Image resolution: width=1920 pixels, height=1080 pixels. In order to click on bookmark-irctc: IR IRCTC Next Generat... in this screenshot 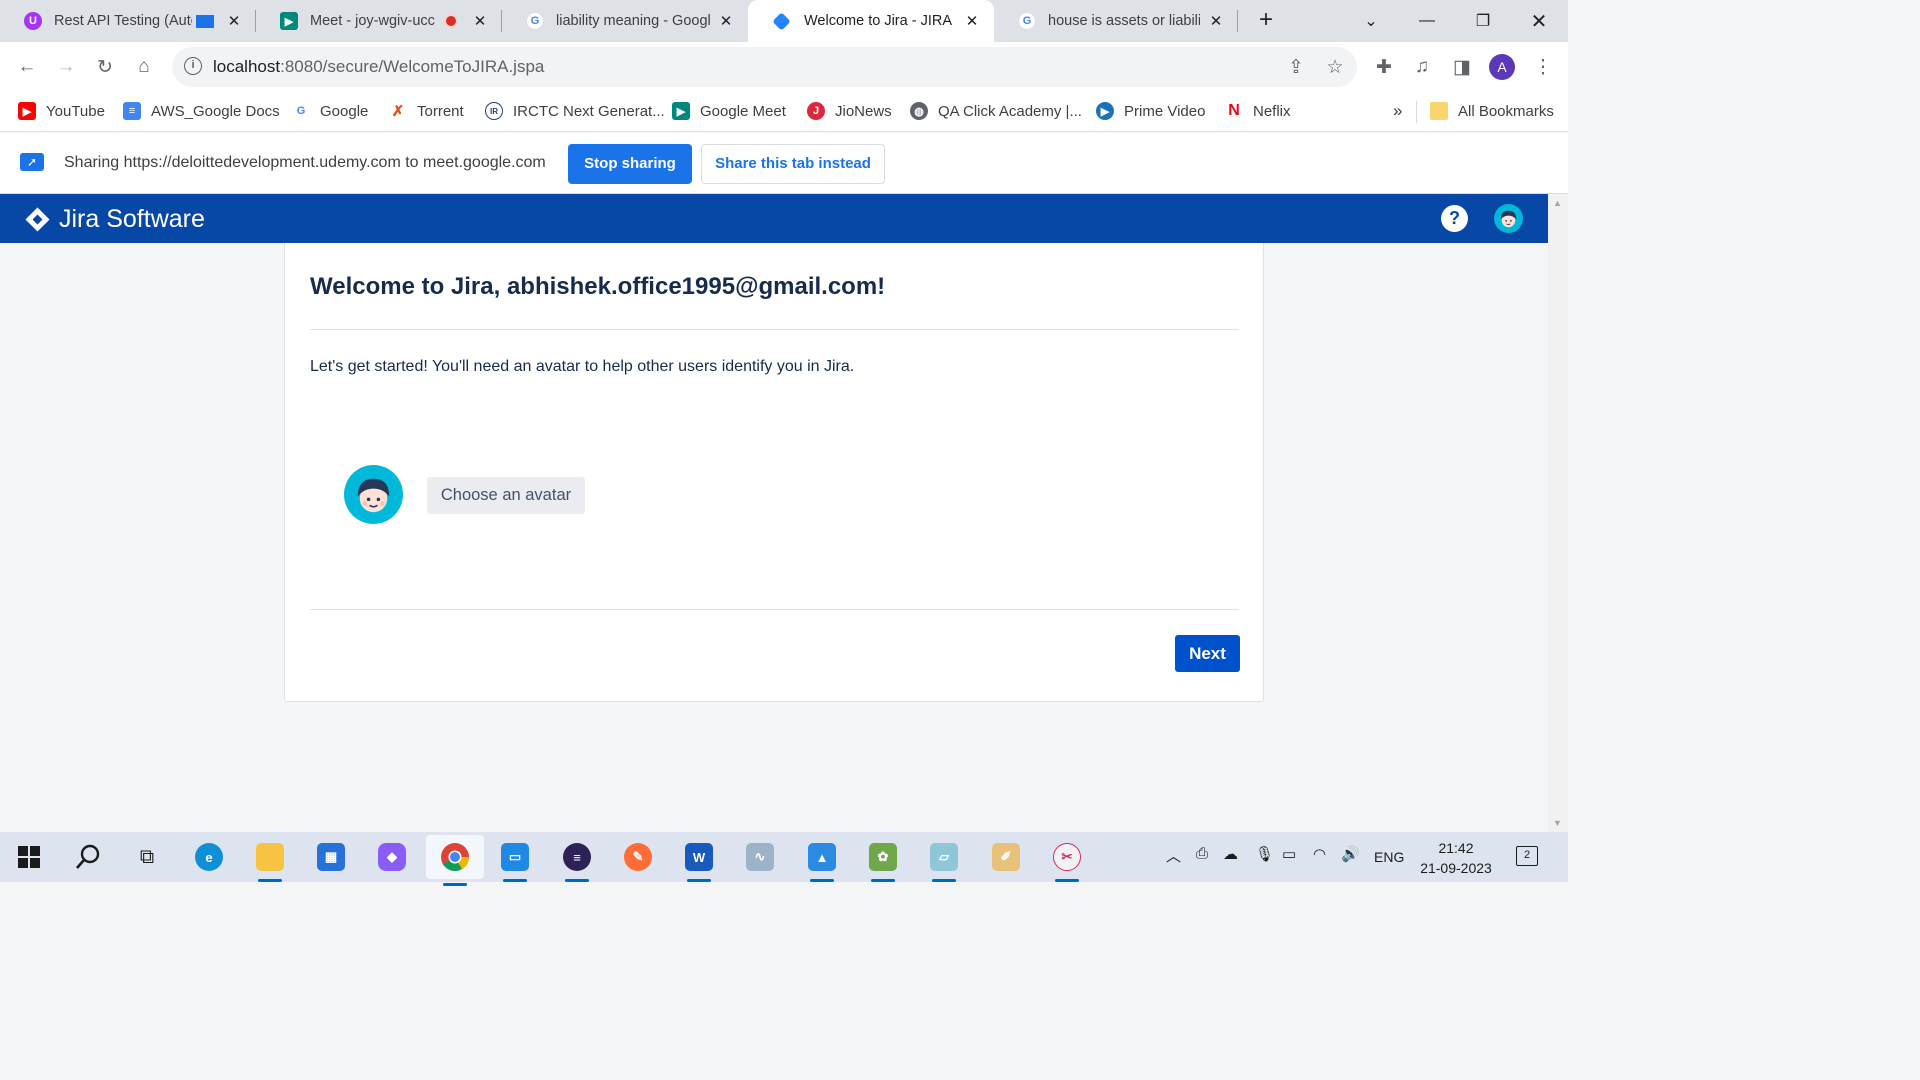, I will do `click(575, 111)`.